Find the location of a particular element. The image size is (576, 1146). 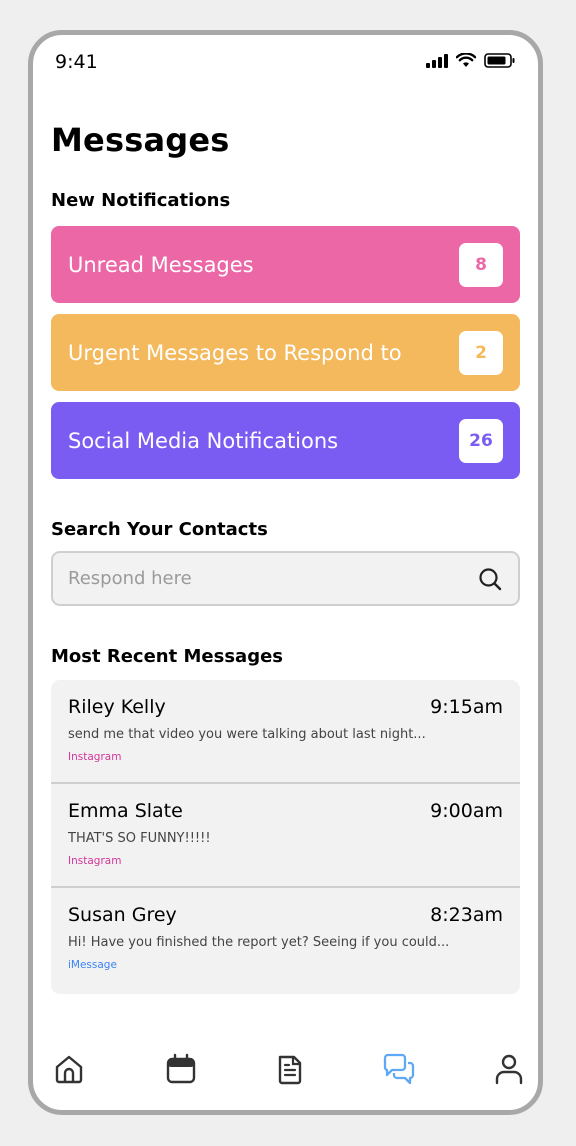

calendar-icon is located at coordinates (181, 1068).